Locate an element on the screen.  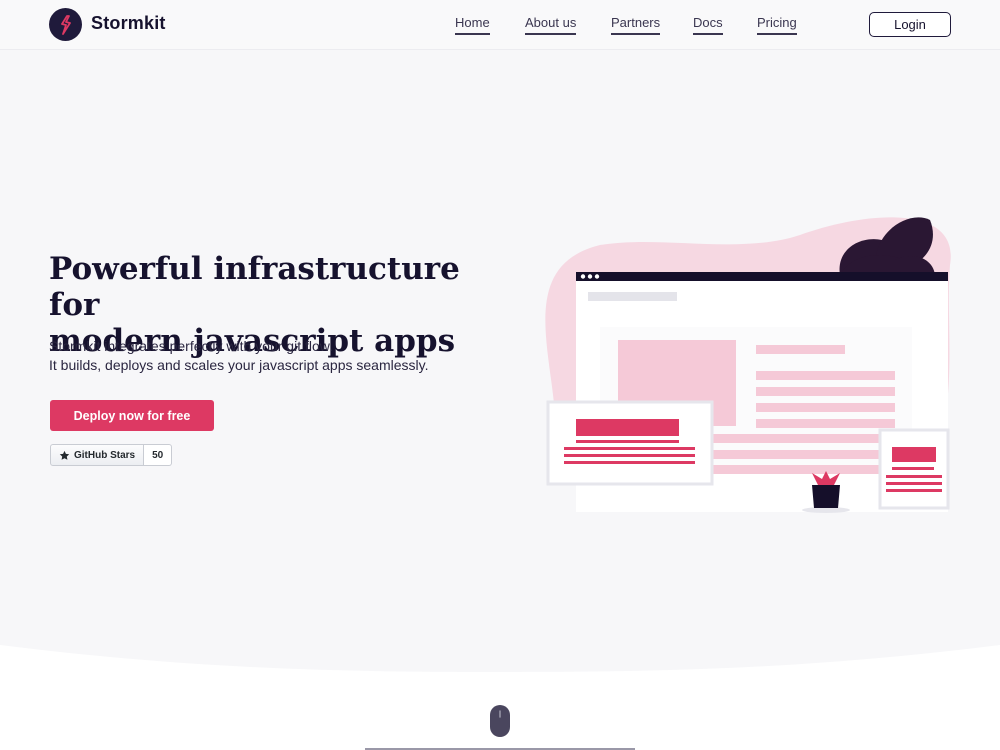
github-stars-button: GitHub Stars is located at coordinates (97, 455).